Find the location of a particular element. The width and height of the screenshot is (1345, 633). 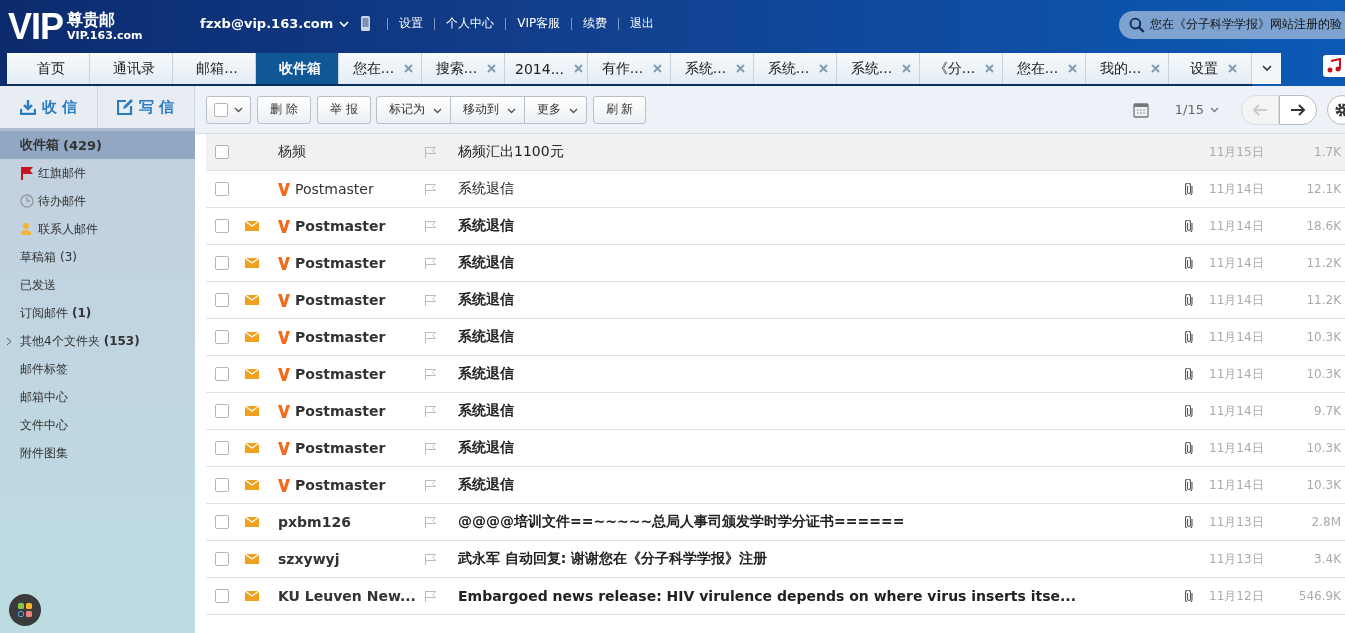

tab: 通讯录 is located at coordinates (131, 68).